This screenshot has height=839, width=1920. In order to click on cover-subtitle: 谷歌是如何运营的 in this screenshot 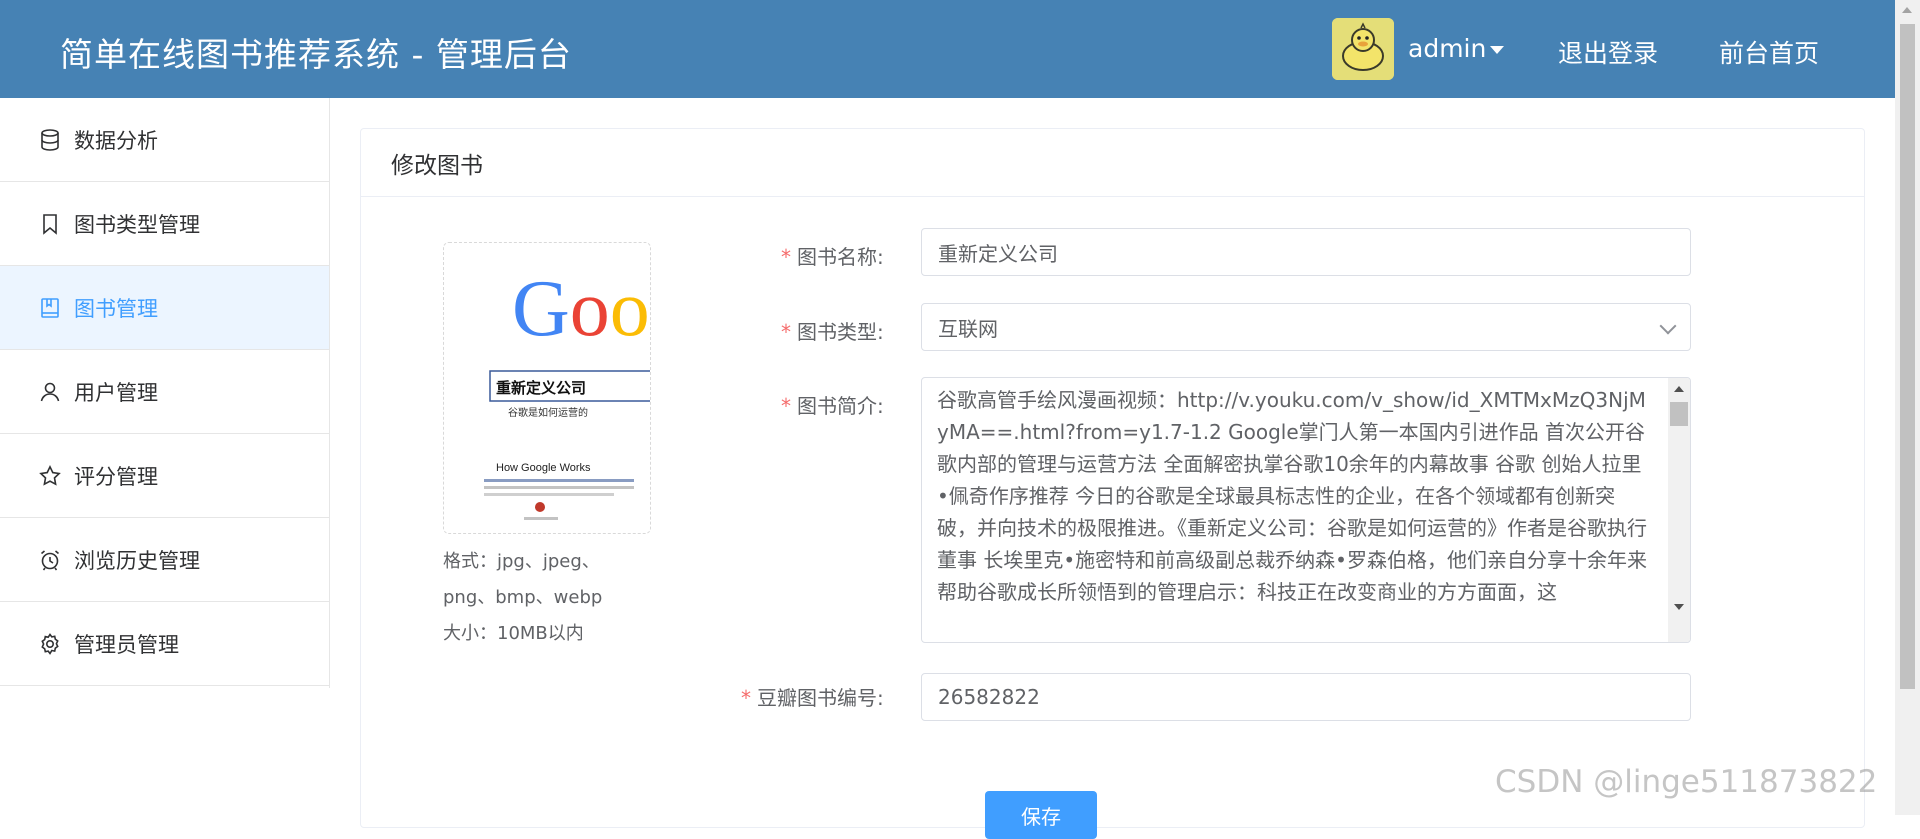, I will do `click(548, 412)`.